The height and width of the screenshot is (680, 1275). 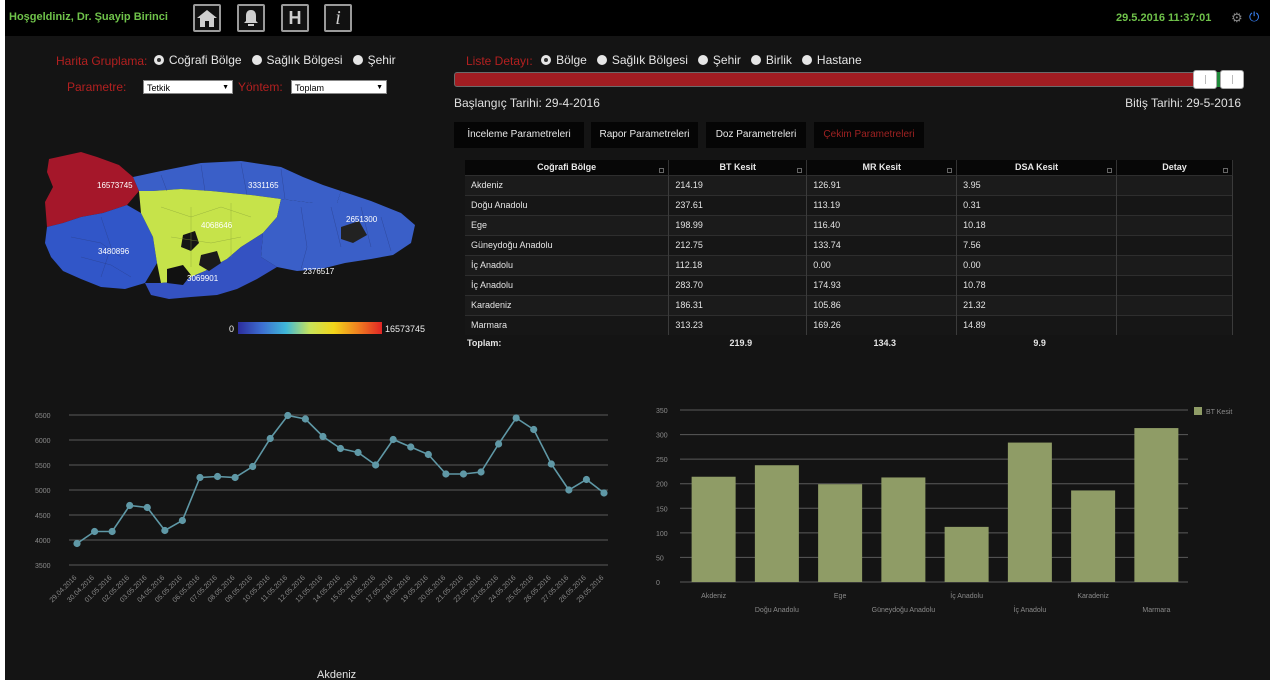 I want to click on home-icon, so click(x=207, y=18).